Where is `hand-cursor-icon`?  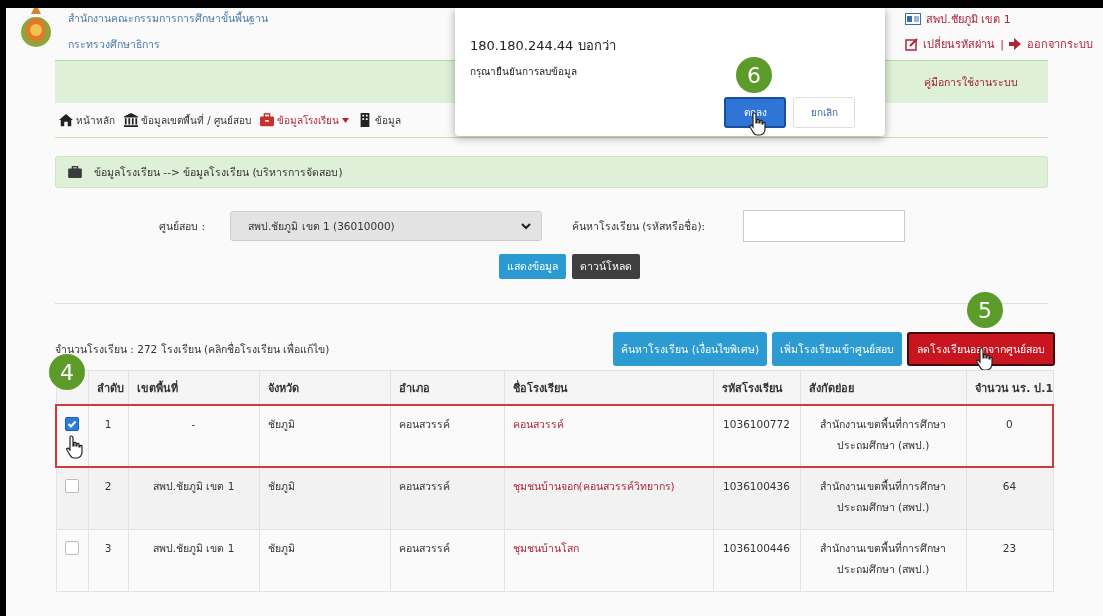
hand-cursor-icon is located at coordinates (75, 447).